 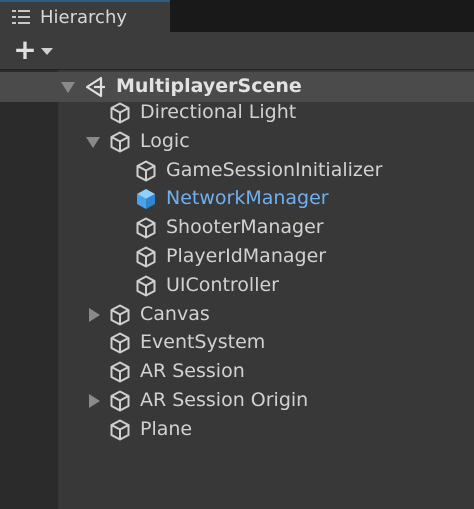 What do you see at coordinates (95, 87) in the screenshot?
I see `unity-logo-icon` at bounding box center [95, 87].